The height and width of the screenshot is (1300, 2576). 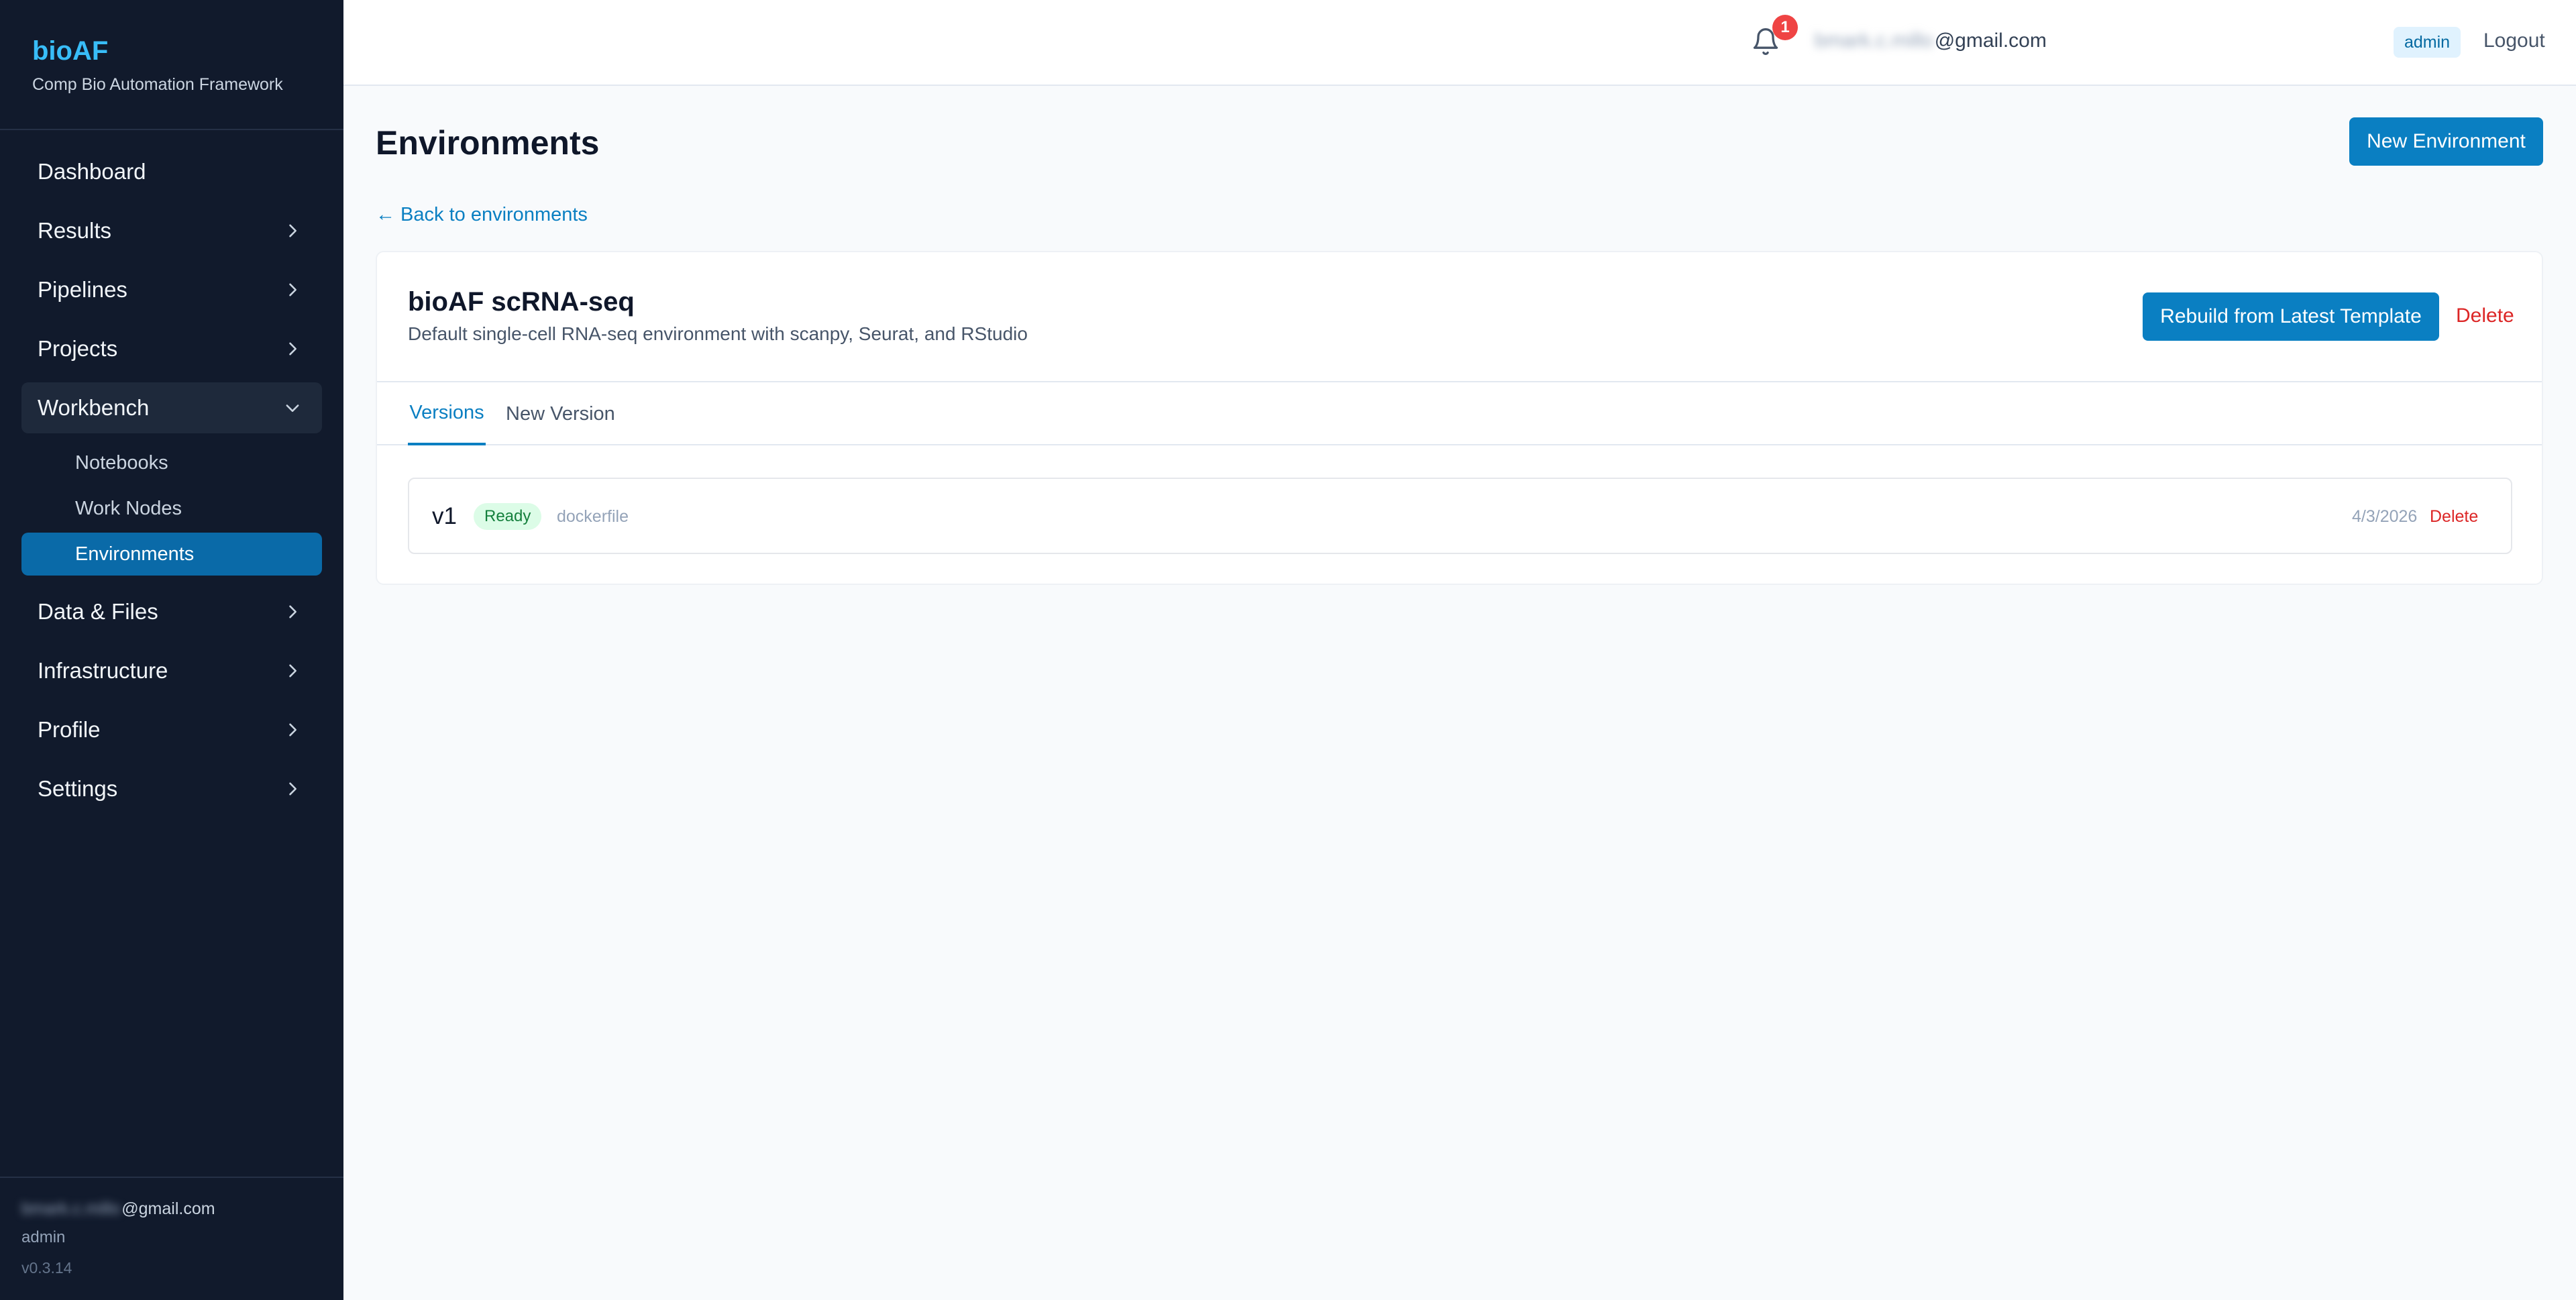 I want to click on sidebar-item-label: Dashboard, so click(x=92, y=172).